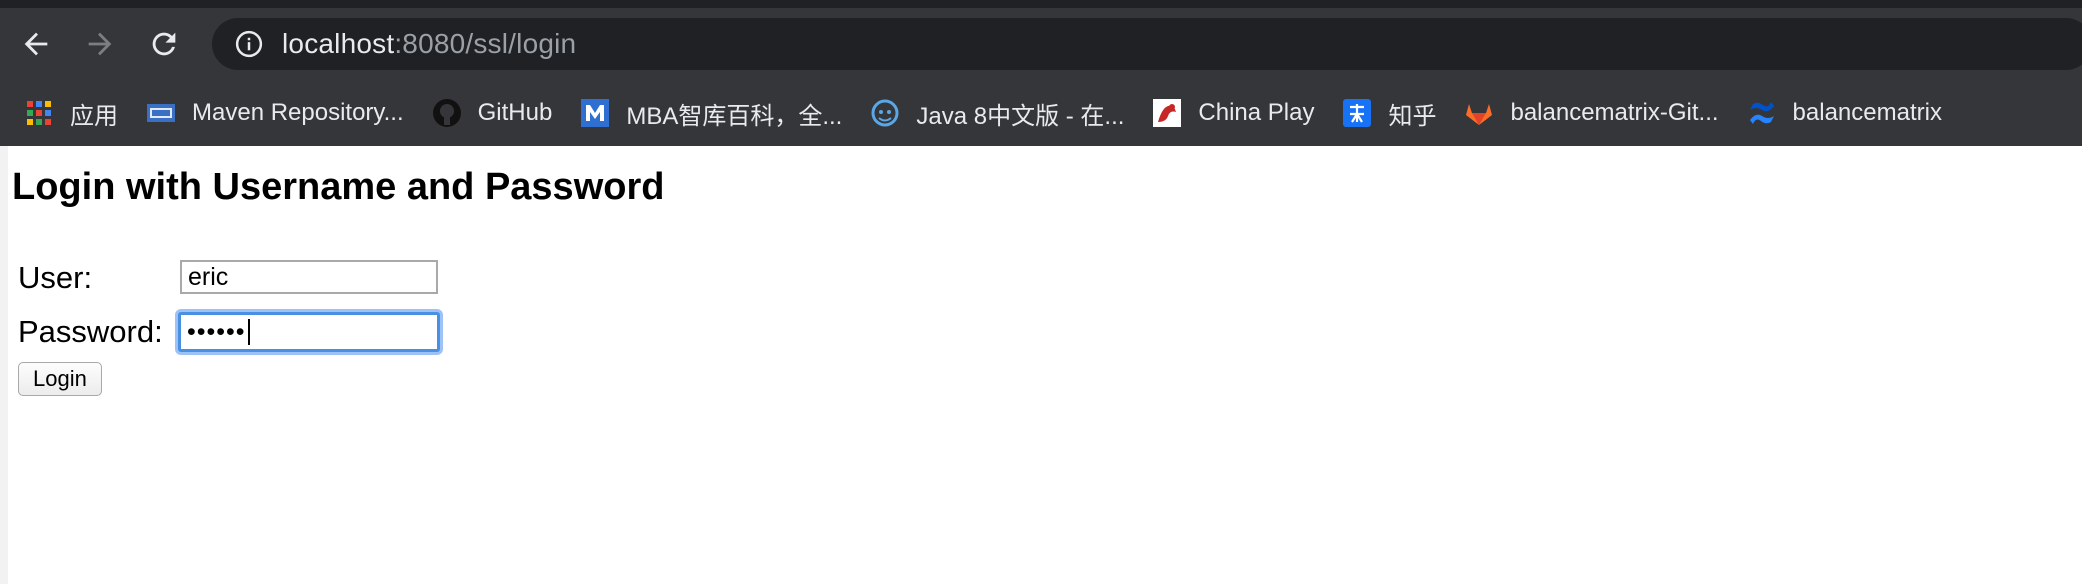  What do you see at coordinates (66, 113) in the screenshot?
I see `bookmark-apps: 应用` at bounding box center [66, 113].